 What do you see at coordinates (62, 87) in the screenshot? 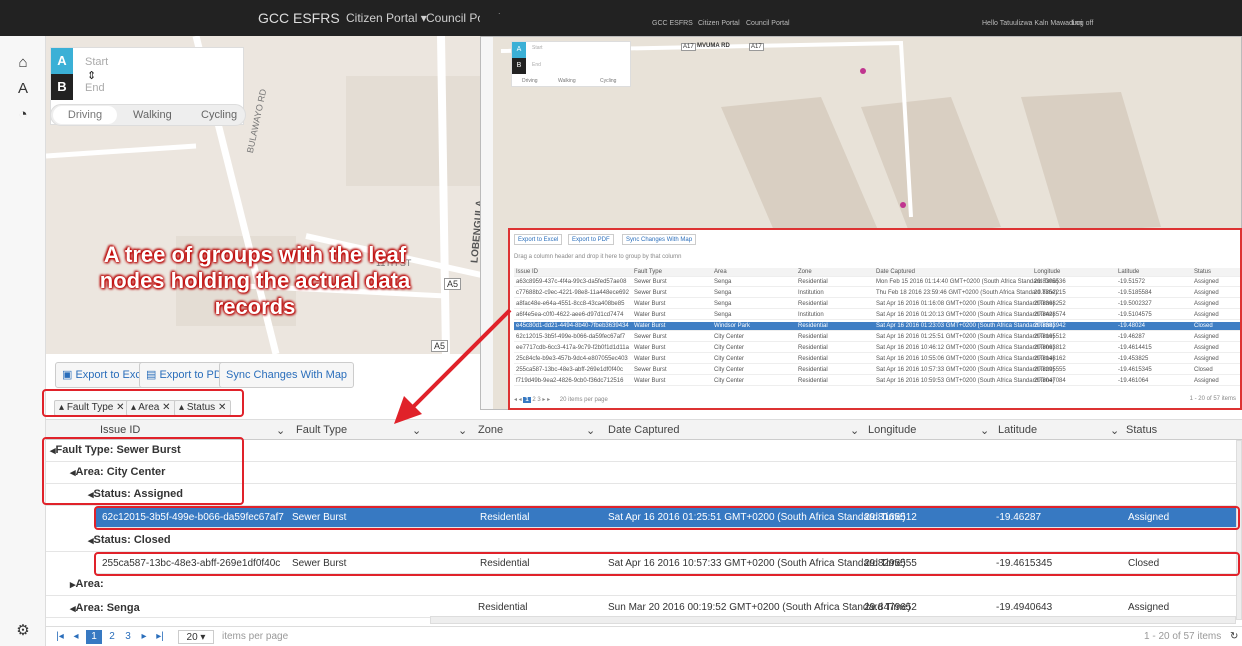
I see `route-b-marker: B` at bounding box center [62, 87].